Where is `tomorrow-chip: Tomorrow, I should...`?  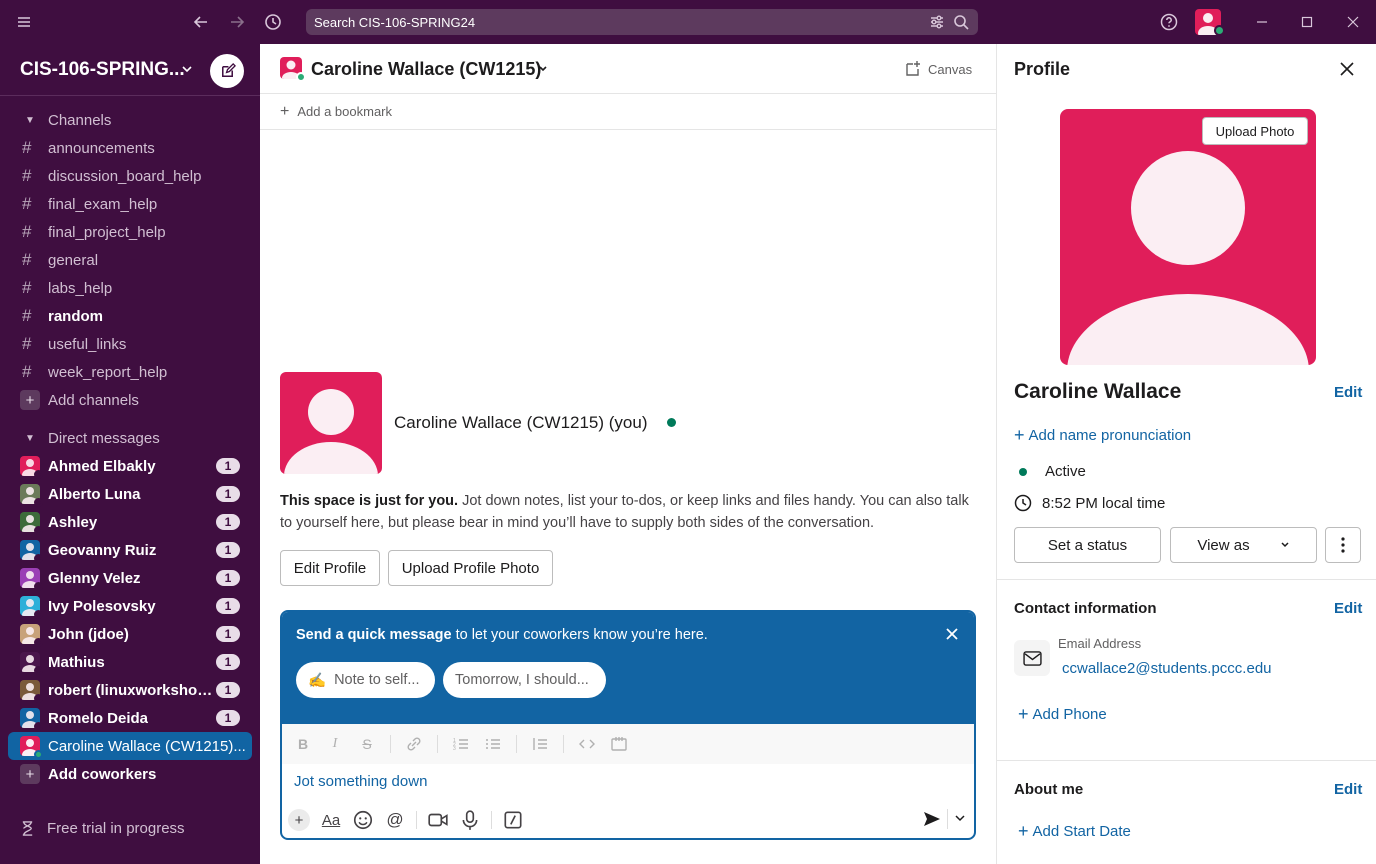
tomorrow-chip: Tomorrow, I should... is located at coordinates (524, 680).